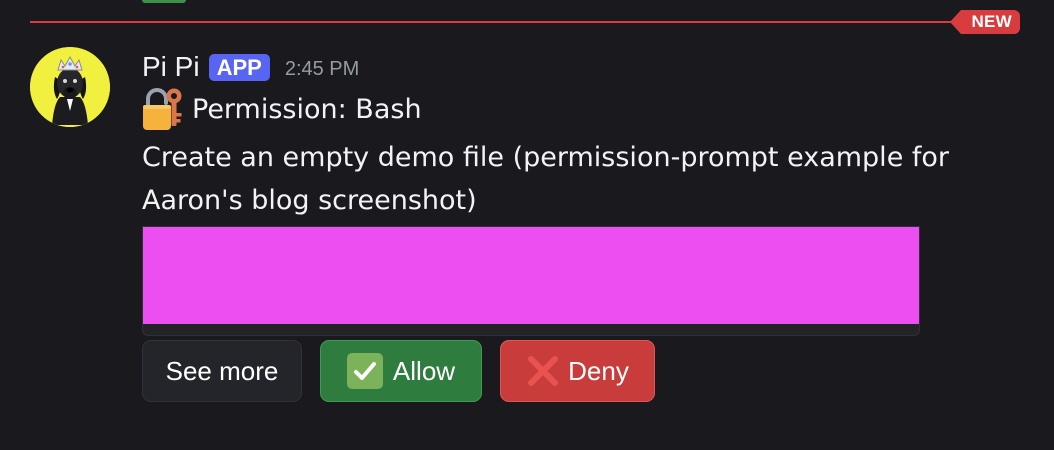  What do you see at coordinates (492, 22) in the screenshot?
I see `new-messages-divider-line` at bounding box center [492, 22].